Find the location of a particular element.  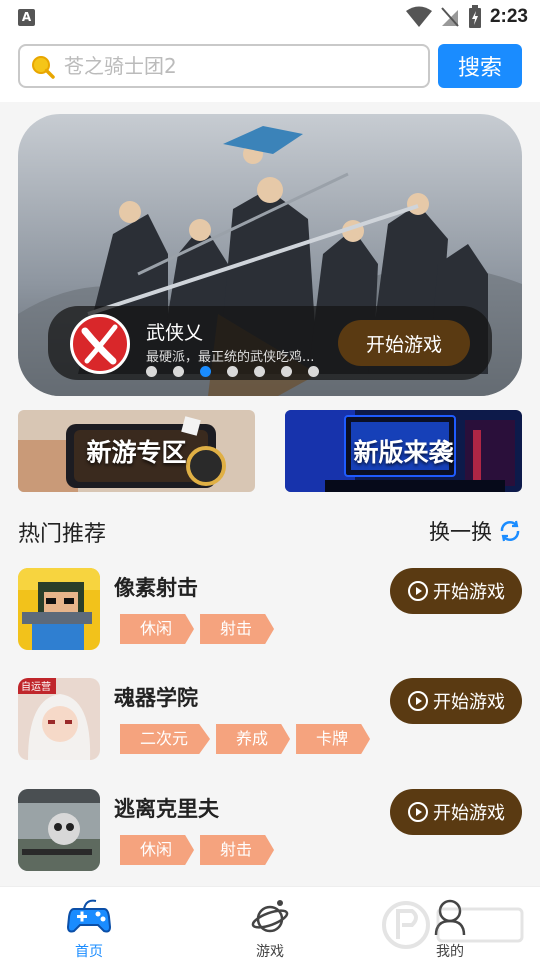

escape-cliff-art is located at coordinates (59, 830).